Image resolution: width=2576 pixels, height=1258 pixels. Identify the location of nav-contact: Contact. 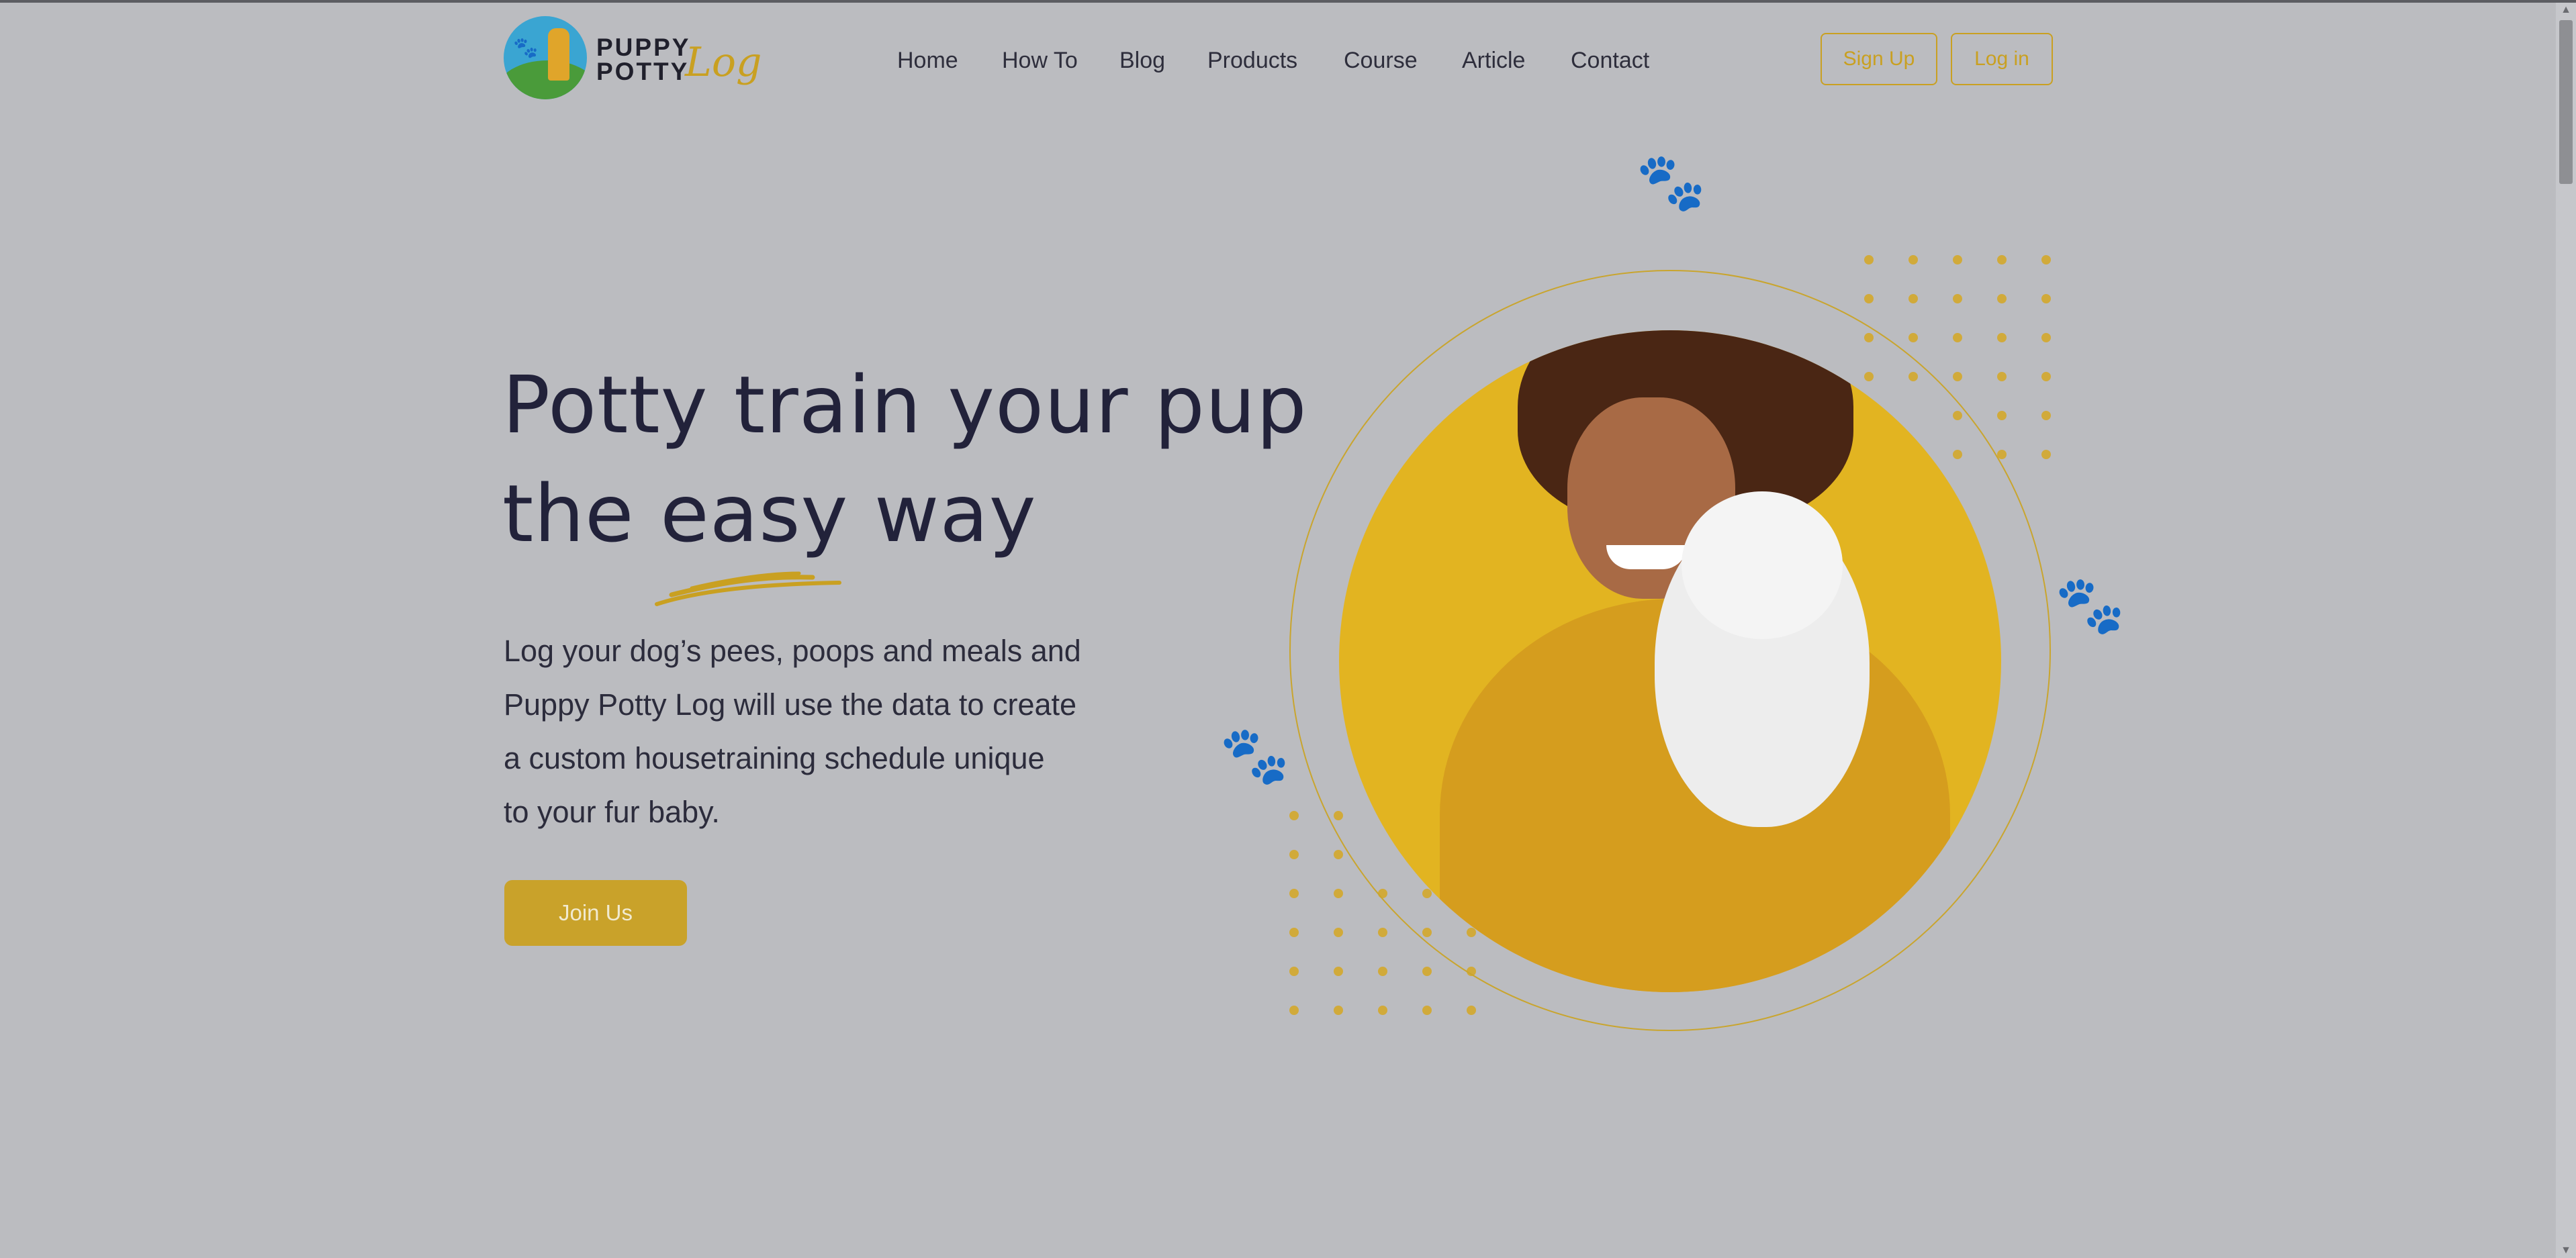
(1610, 60).